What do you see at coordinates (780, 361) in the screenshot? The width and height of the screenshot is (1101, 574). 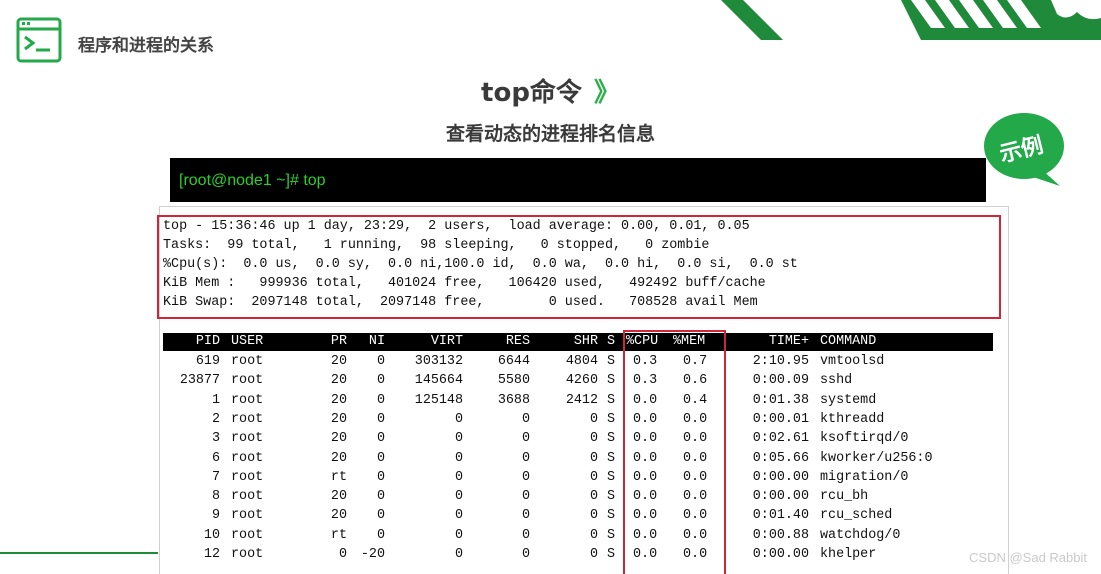 I see `cell-time: 2:10.95` at bounding box center [780, 361].